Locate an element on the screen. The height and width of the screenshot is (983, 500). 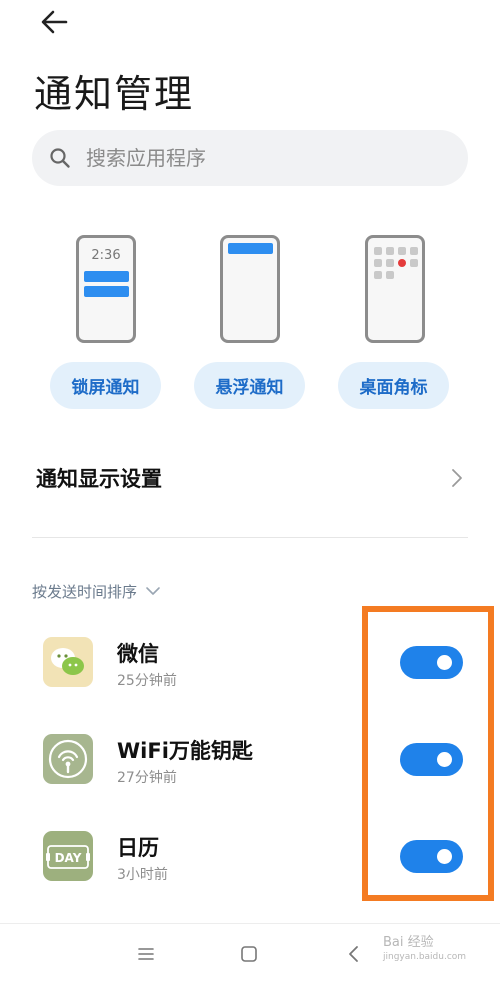
notification-display-settings-label: 通知显示设置 is located at coordinates (99, 479).